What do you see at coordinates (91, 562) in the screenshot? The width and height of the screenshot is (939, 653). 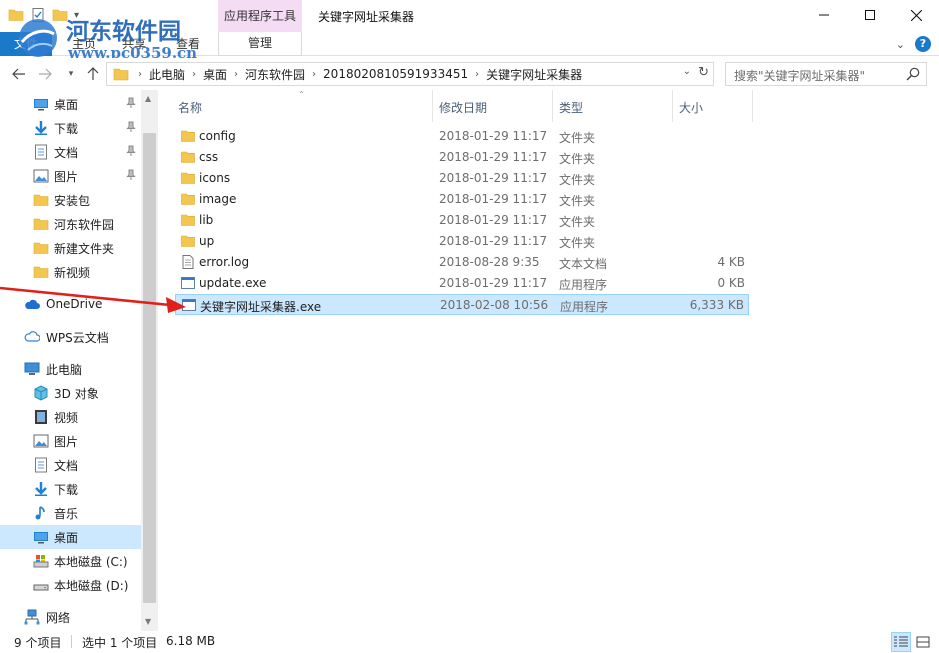 I see `nav-label: 本地磁盘 (C:)` at bounding box center [91, 562].